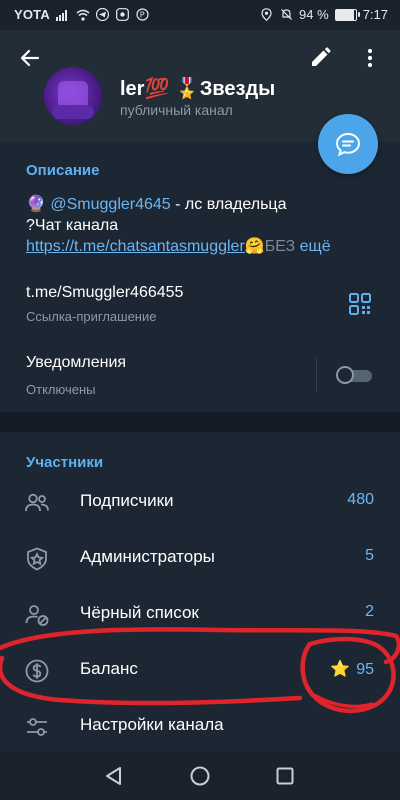 This screenshot has width=400, height=800. What do you see at coordinates (200, 670) in the screenshot?
I see `members-row-balance: Баланс ⭐ 95` at bounding box center [200, 670].